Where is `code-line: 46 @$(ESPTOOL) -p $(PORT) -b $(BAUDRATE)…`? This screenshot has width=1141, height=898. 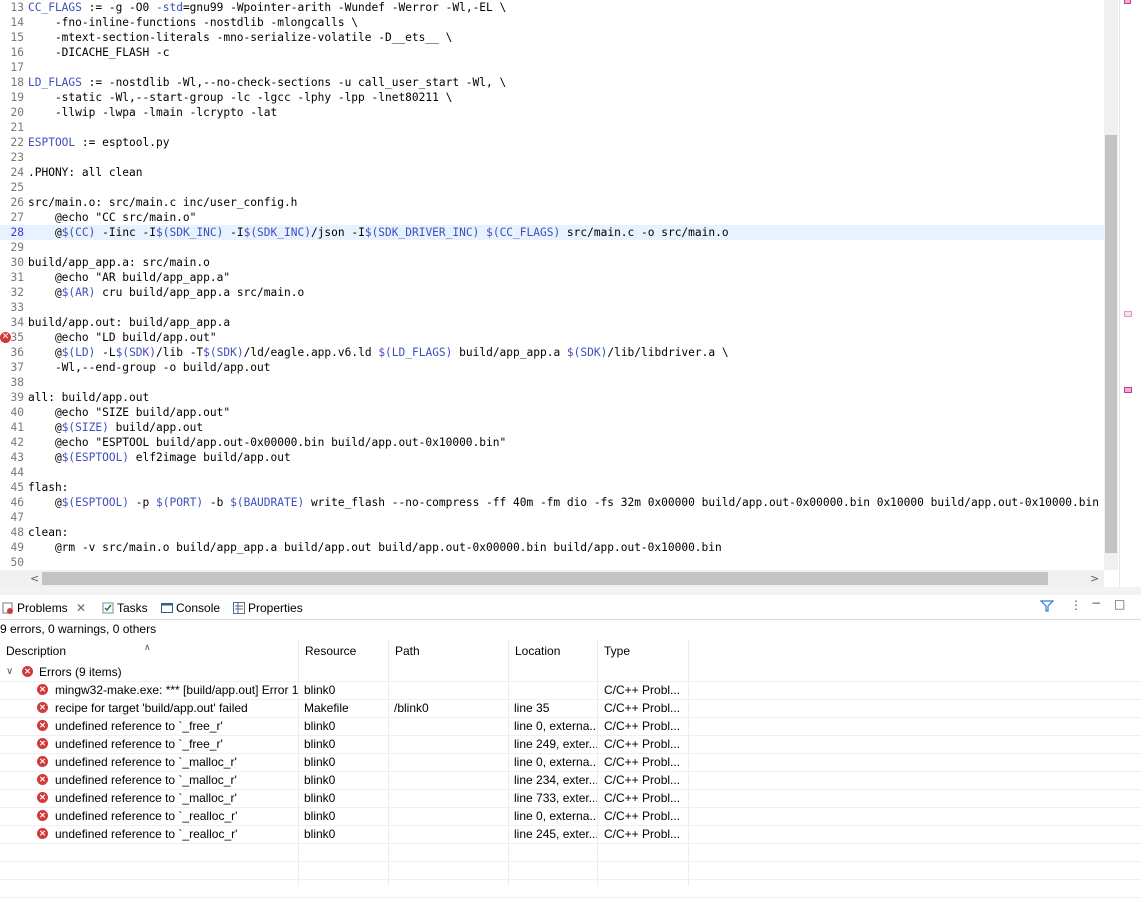 code-line: 46 @$(ESPTOOL) -p $(PORT) -b $(BAUDRATE)… is located at coordinates (552, 502).